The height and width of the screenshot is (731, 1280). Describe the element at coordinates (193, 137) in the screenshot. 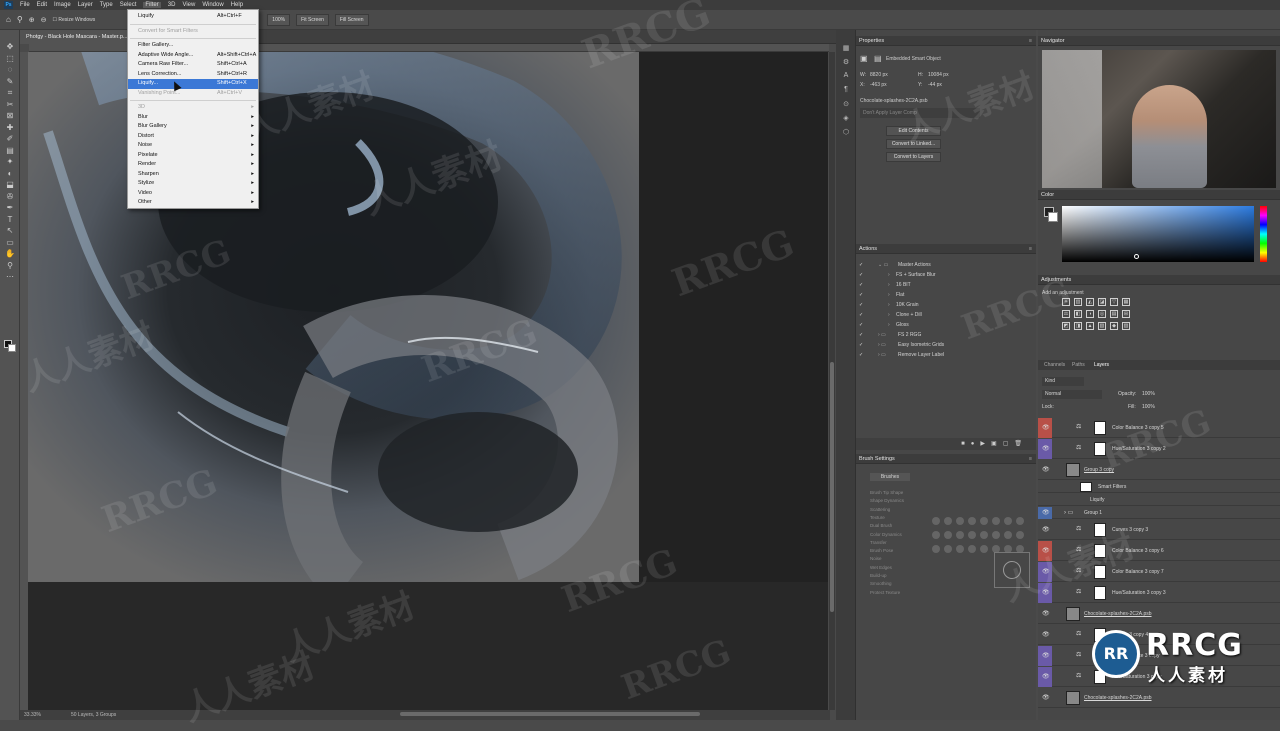

I see `filter-menu-item-distort: Distort ▸` at that location.